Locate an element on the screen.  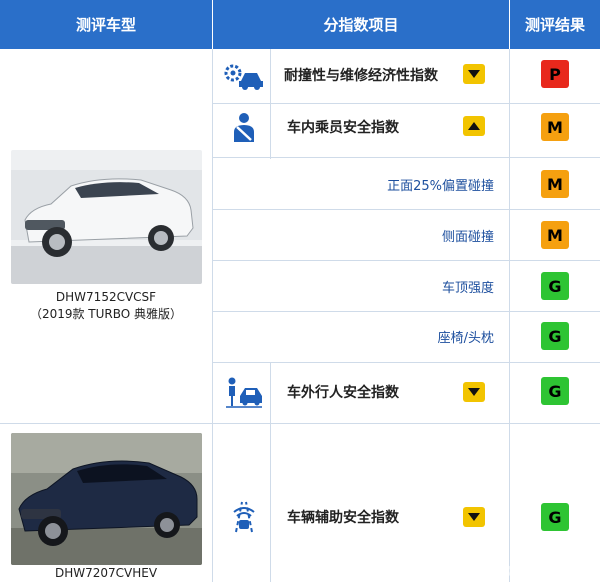
row-label-roof-strength: 车顶强度 is located at coordinates (467, 288).